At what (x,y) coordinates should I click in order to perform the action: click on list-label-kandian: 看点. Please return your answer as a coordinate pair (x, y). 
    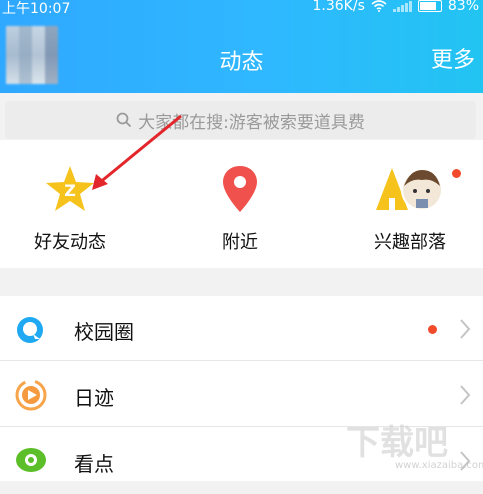
    Looking at the image, I should click on (94, 464).